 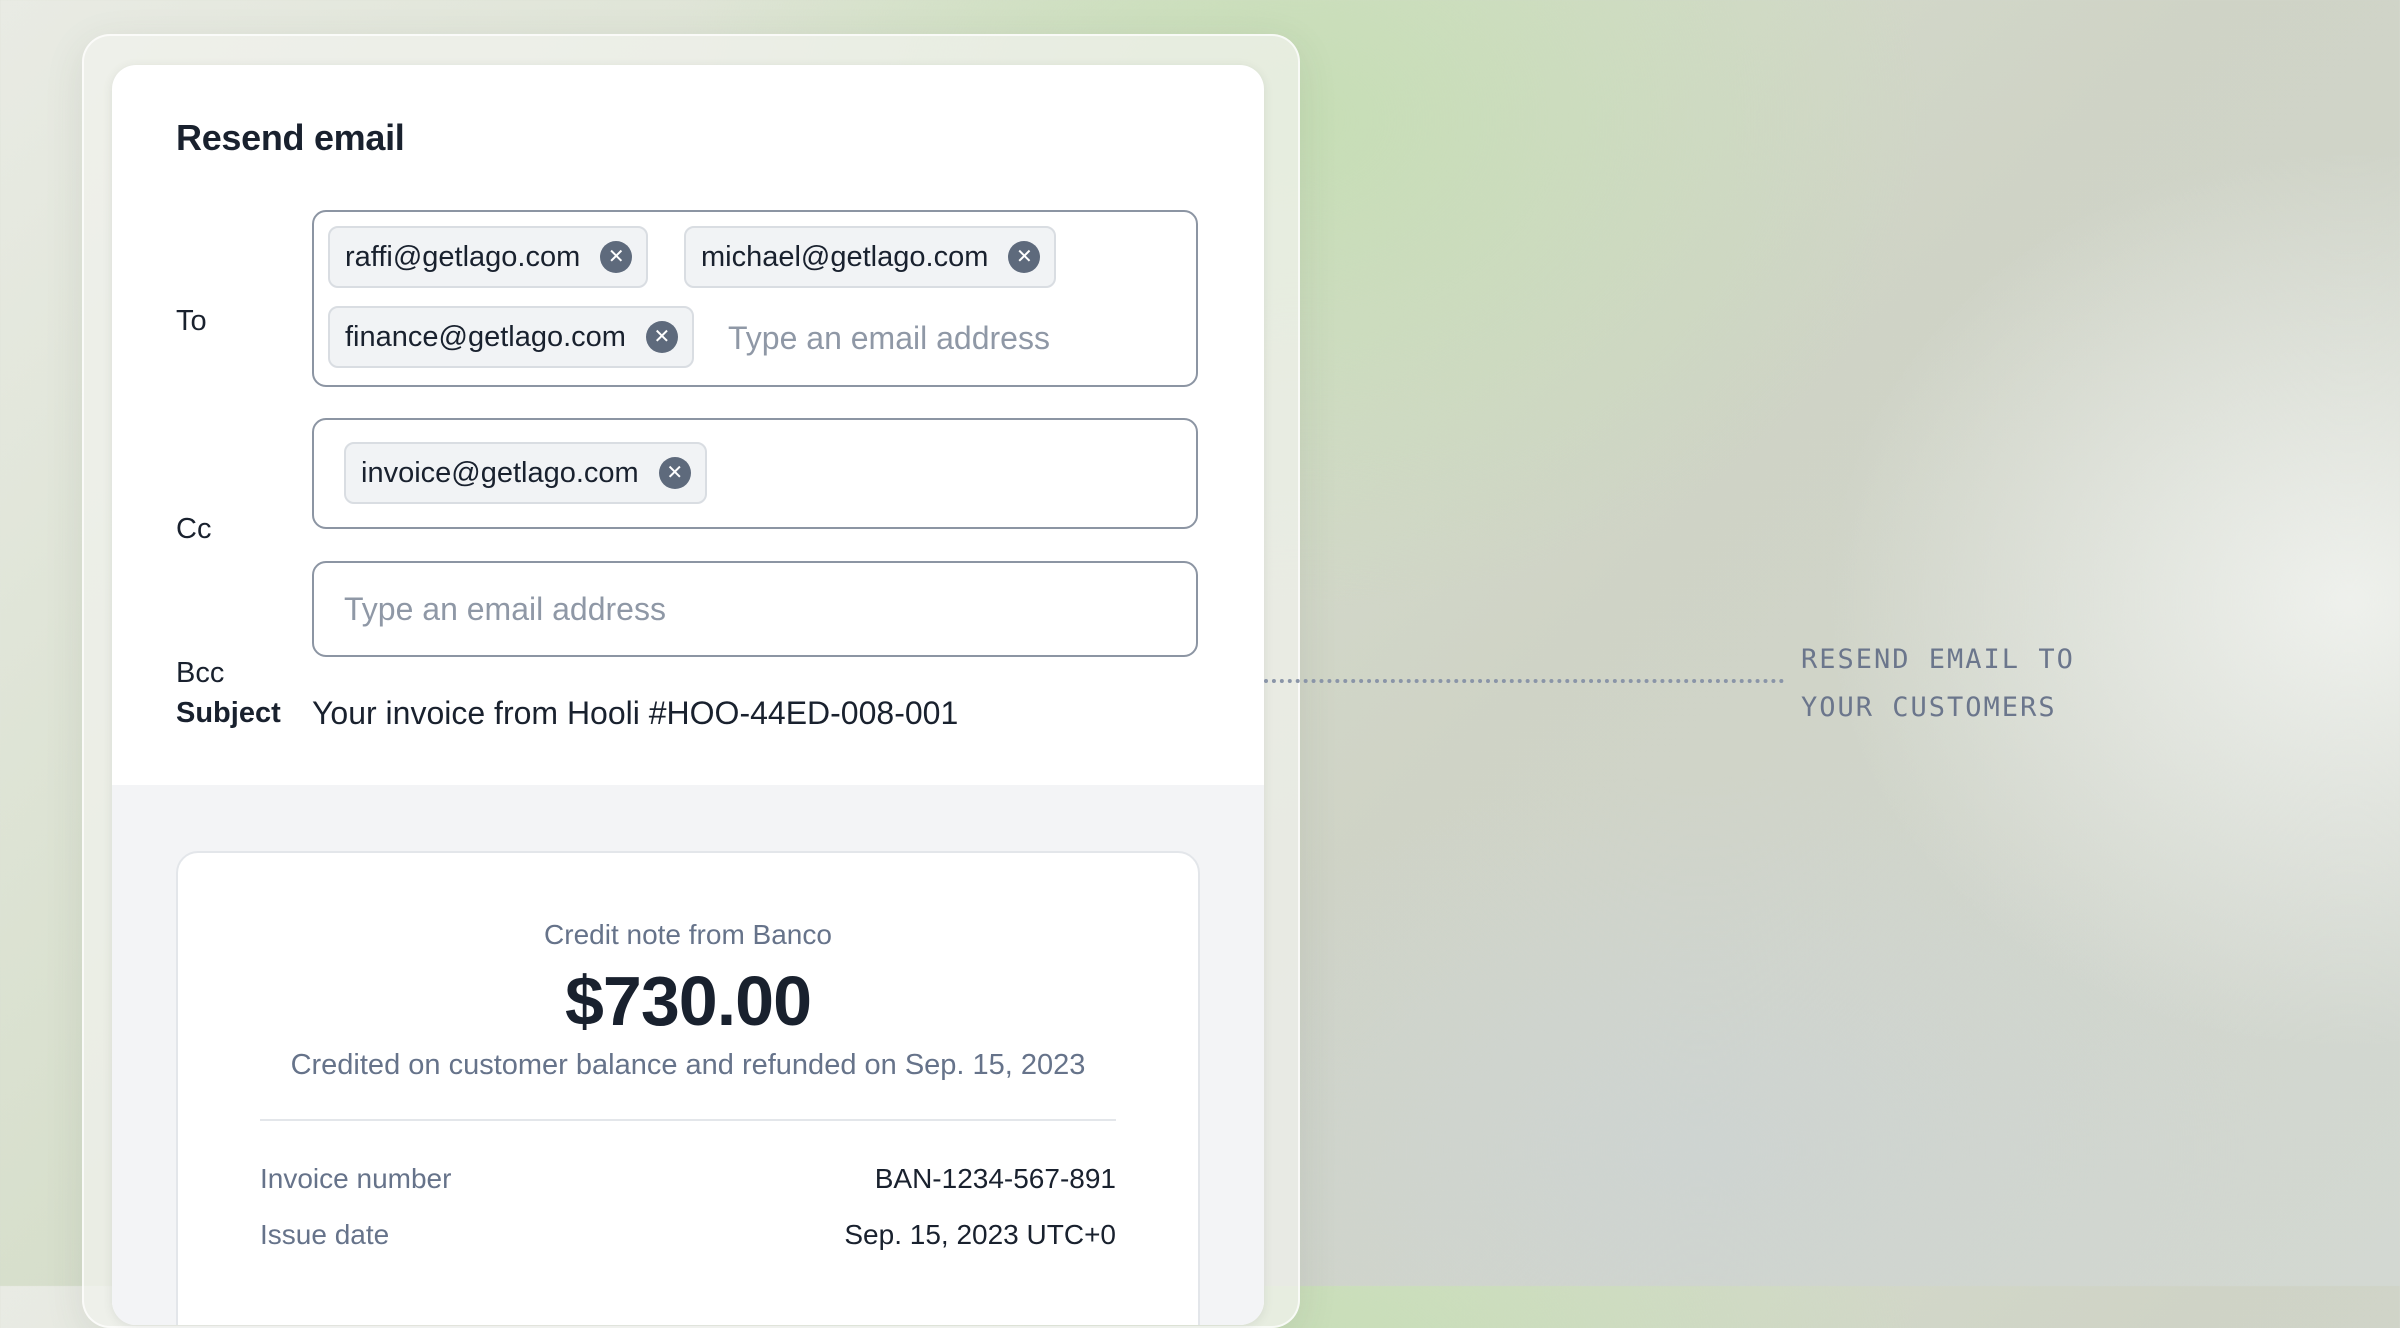 What do you see at coordinates (191, 321) in the screenshot?
I see `to-label: To` at bounding box center [191, 321].